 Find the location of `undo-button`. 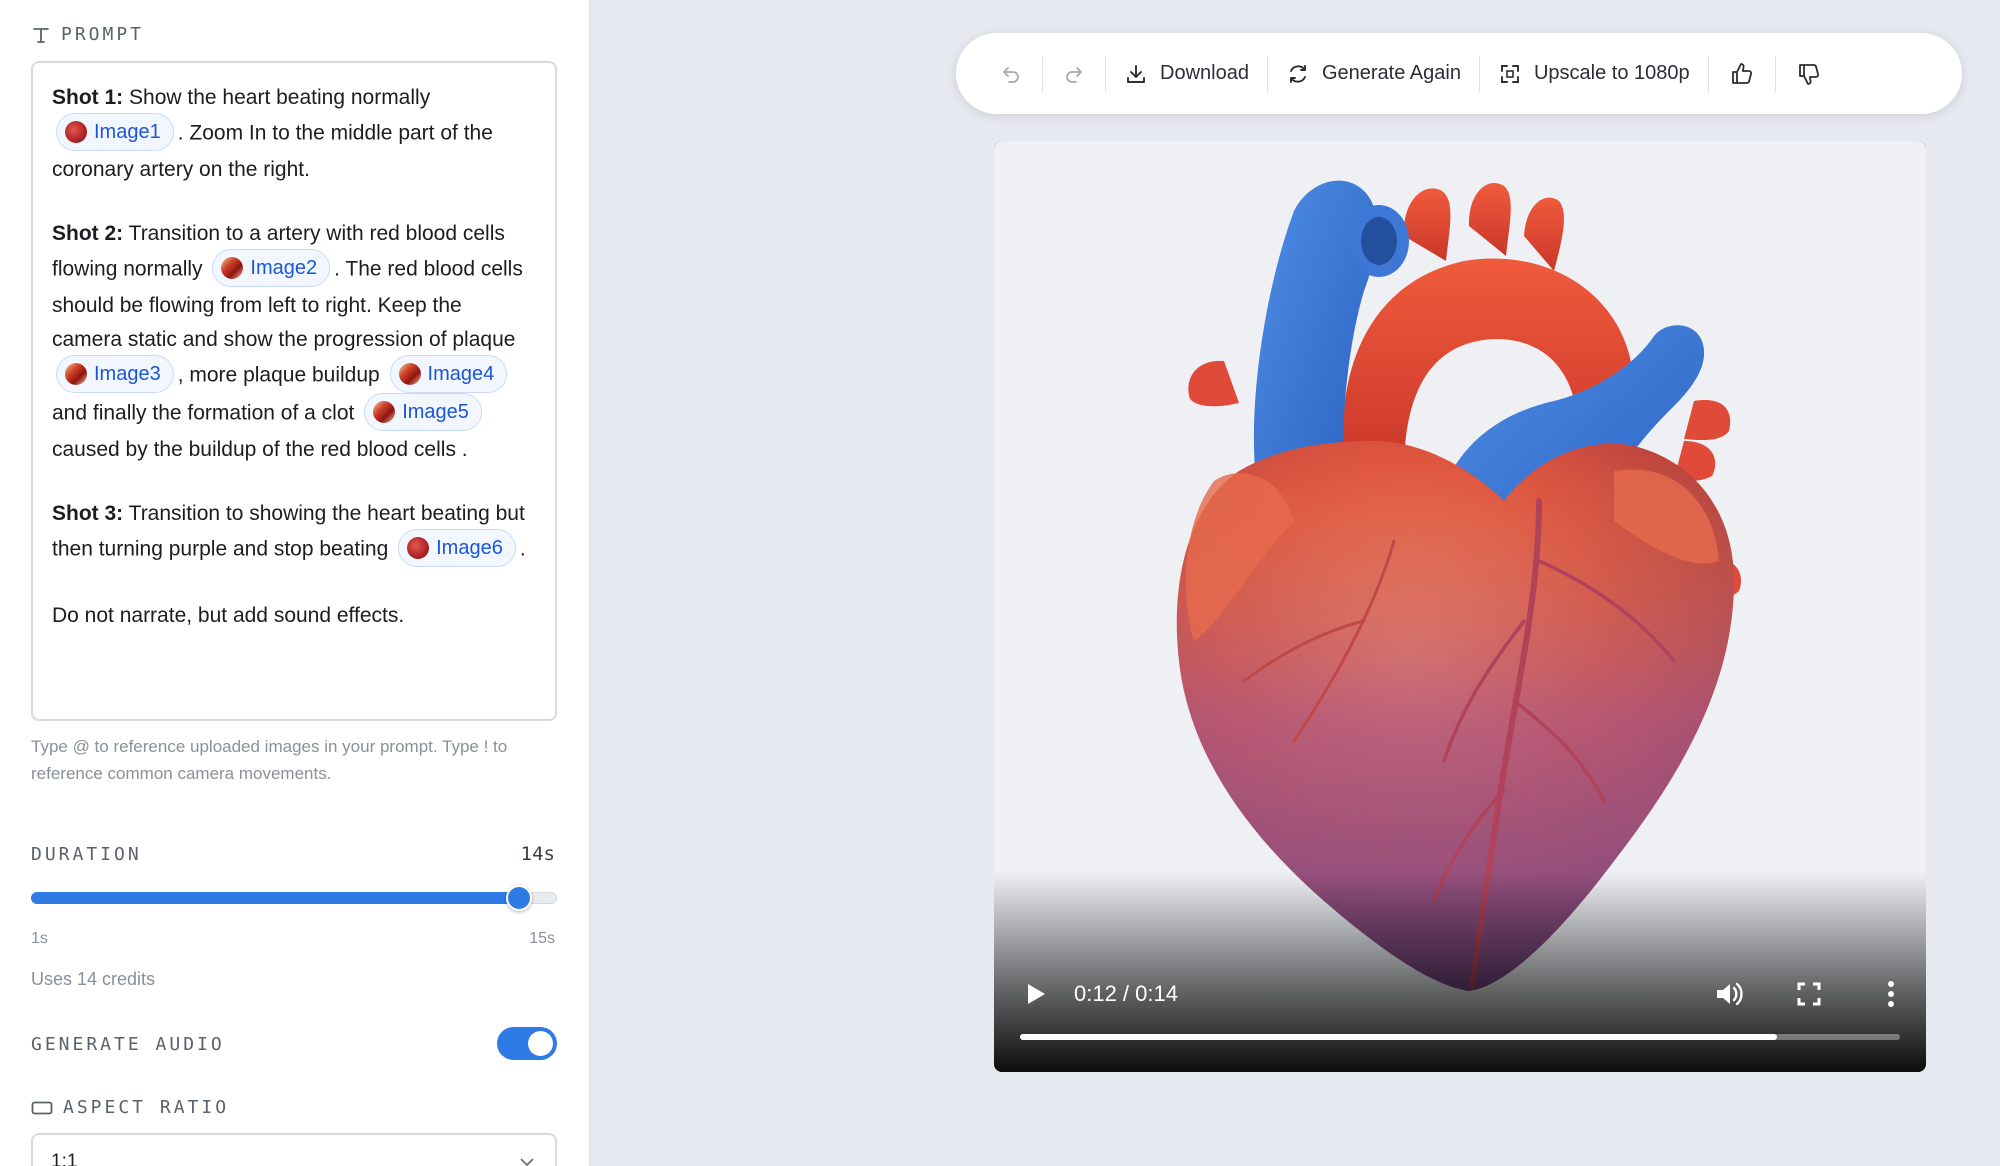

undo-button is located at coordinates (1011, 74).